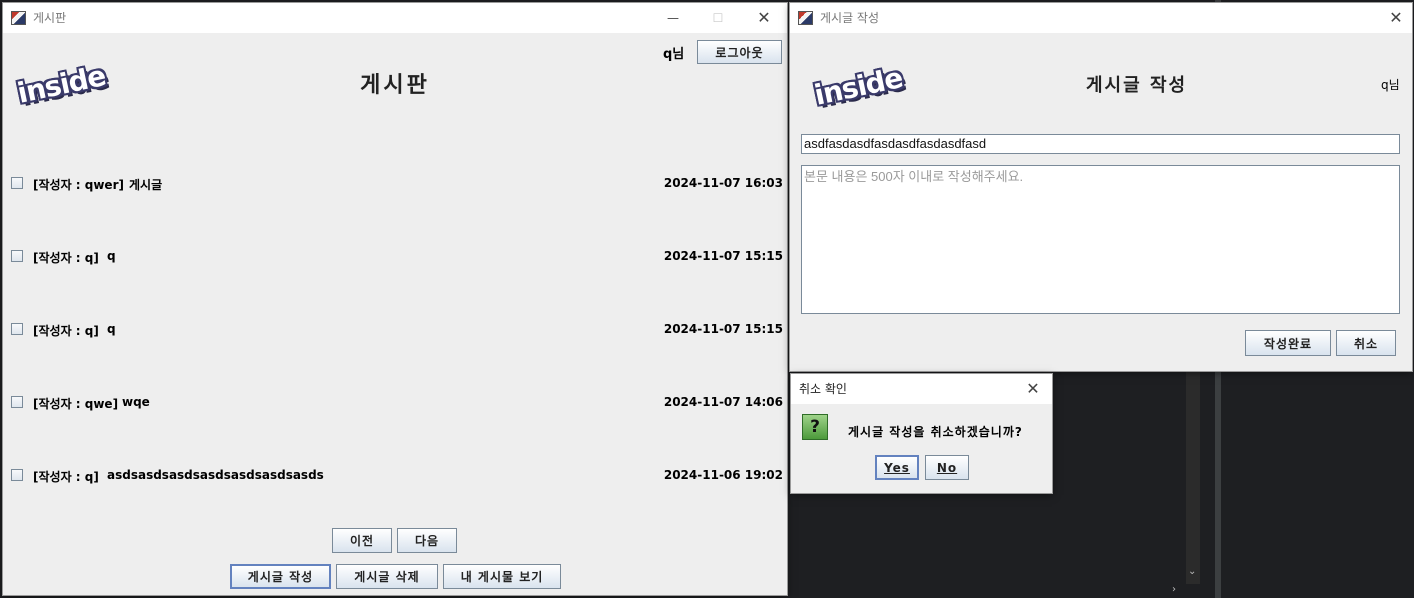 This screenshot has width=1414, height=598. What do you see at coordinates (850, 18) in the screenshot?
I see `write-window-title: 게시글 작성` at bounding box center [850, 18].